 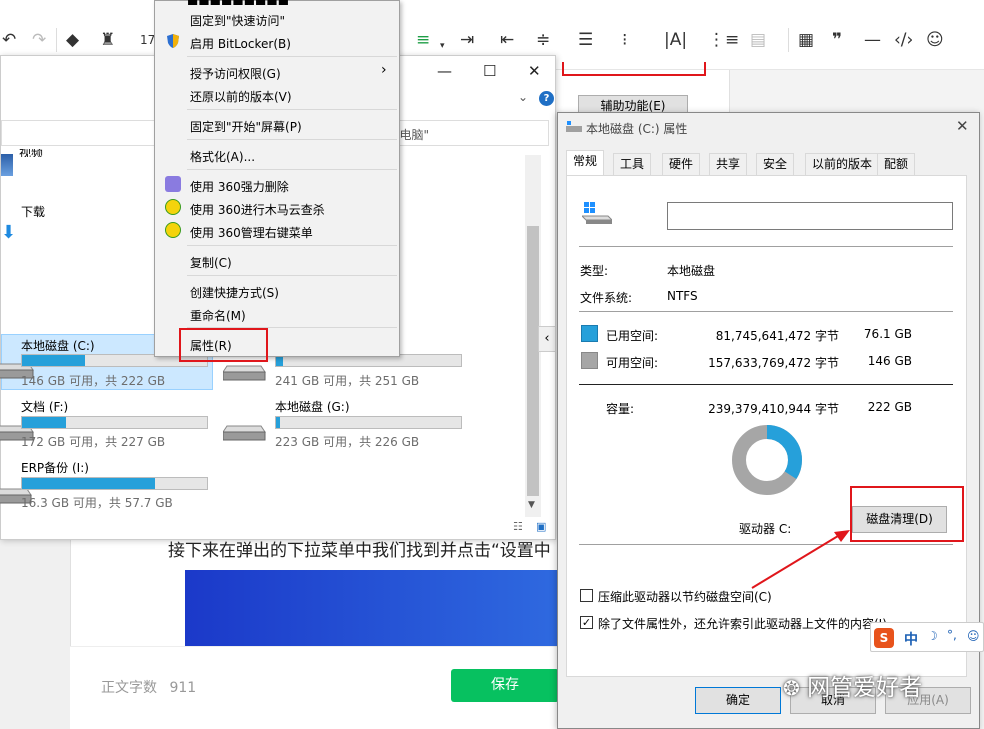 I want to click on video-folder-icon, so click(x=7, y=165).